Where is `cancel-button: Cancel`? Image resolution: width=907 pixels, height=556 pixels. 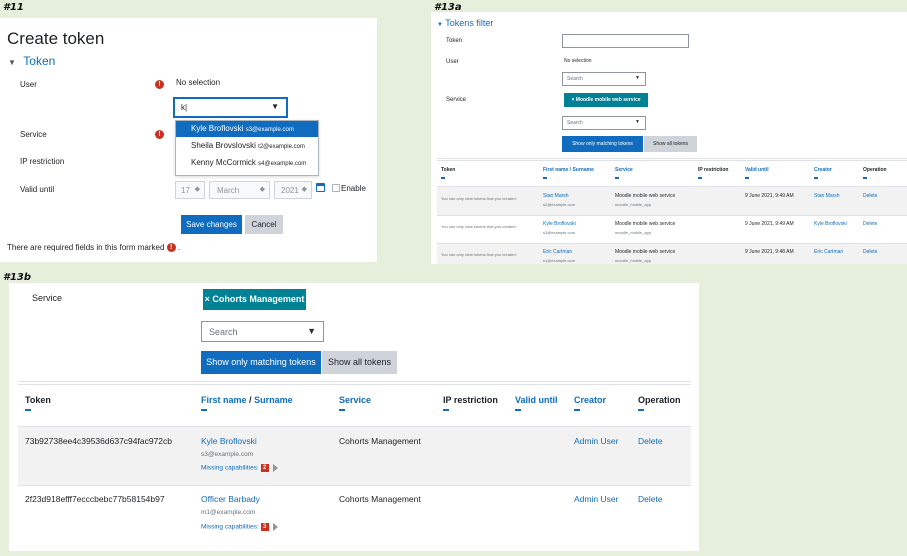 cancel-button: Cancel is located at coordinates (264, 224).